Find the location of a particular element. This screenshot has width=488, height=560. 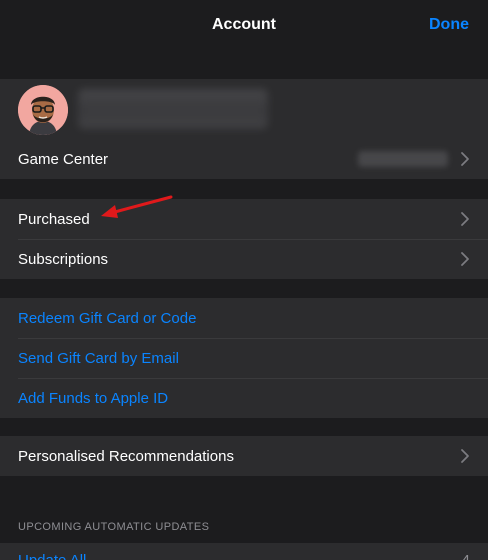

personalised-recommendations-label: Personalised Recommendations is located at coordinates (126, 456).